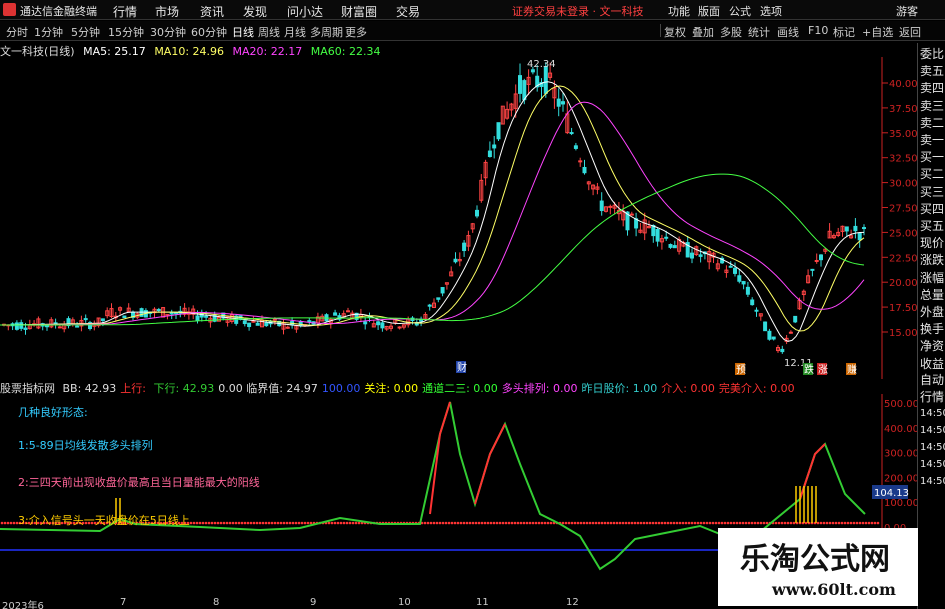  What do you see at coordinates (731, 32) in the screenshot?
I see `tool-duogu: 多股` at bounding box center [731, 32].